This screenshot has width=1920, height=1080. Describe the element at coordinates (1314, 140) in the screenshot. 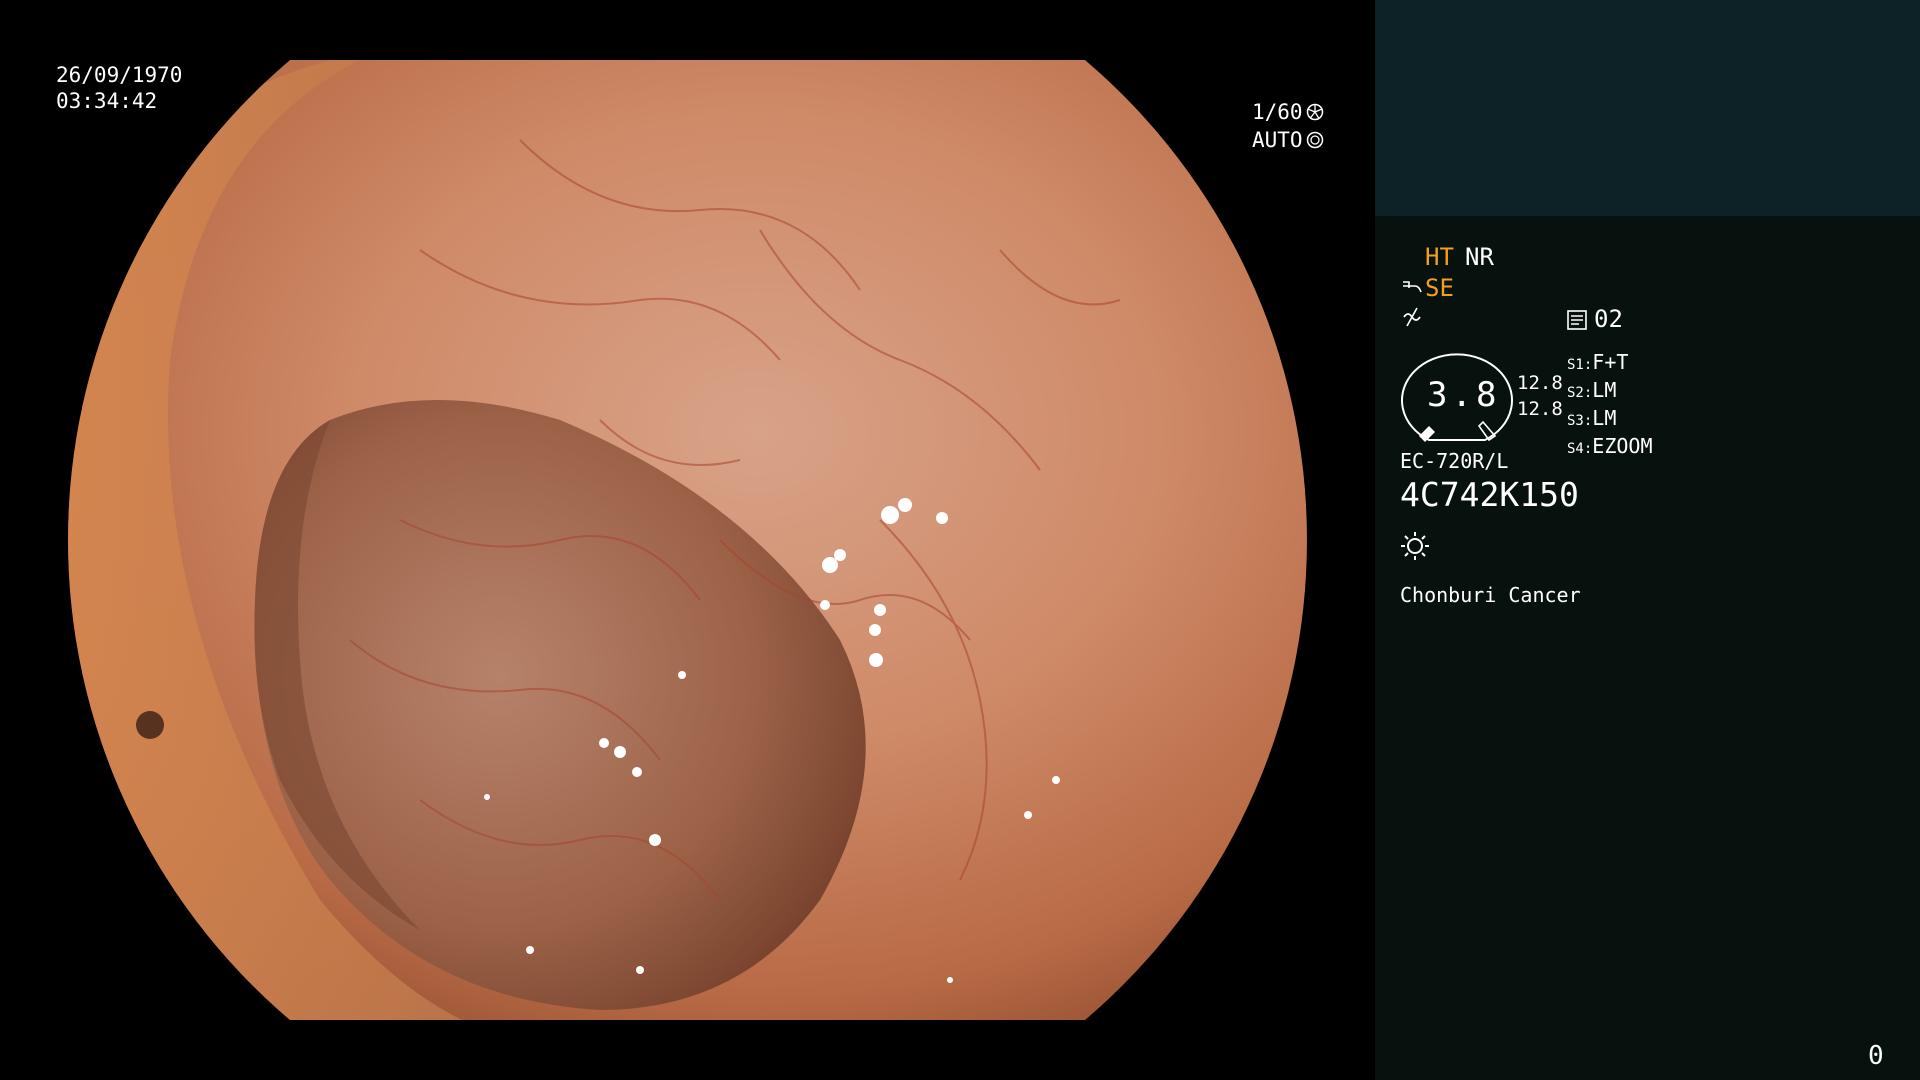

I see `iris-icon` at that location.